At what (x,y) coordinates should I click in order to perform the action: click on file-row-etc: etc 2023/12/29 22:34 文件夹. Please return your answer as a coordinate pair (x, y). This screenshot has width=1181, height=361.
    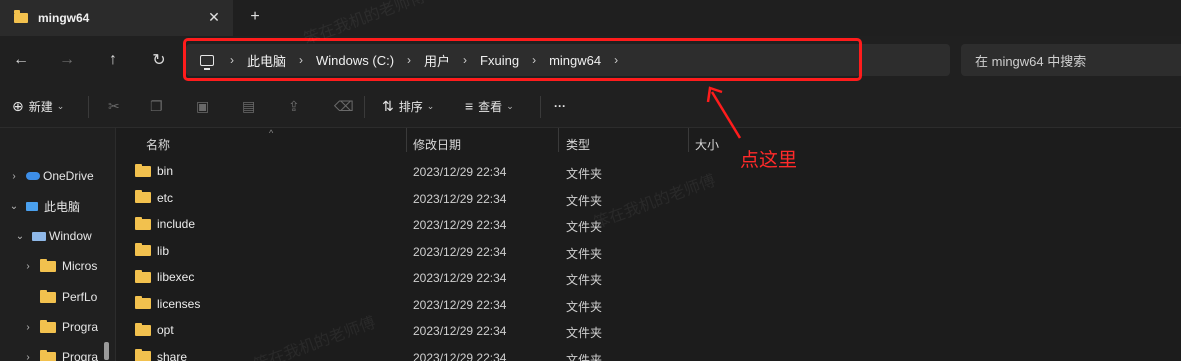
    Looking at the image, I should click on (417, 199).